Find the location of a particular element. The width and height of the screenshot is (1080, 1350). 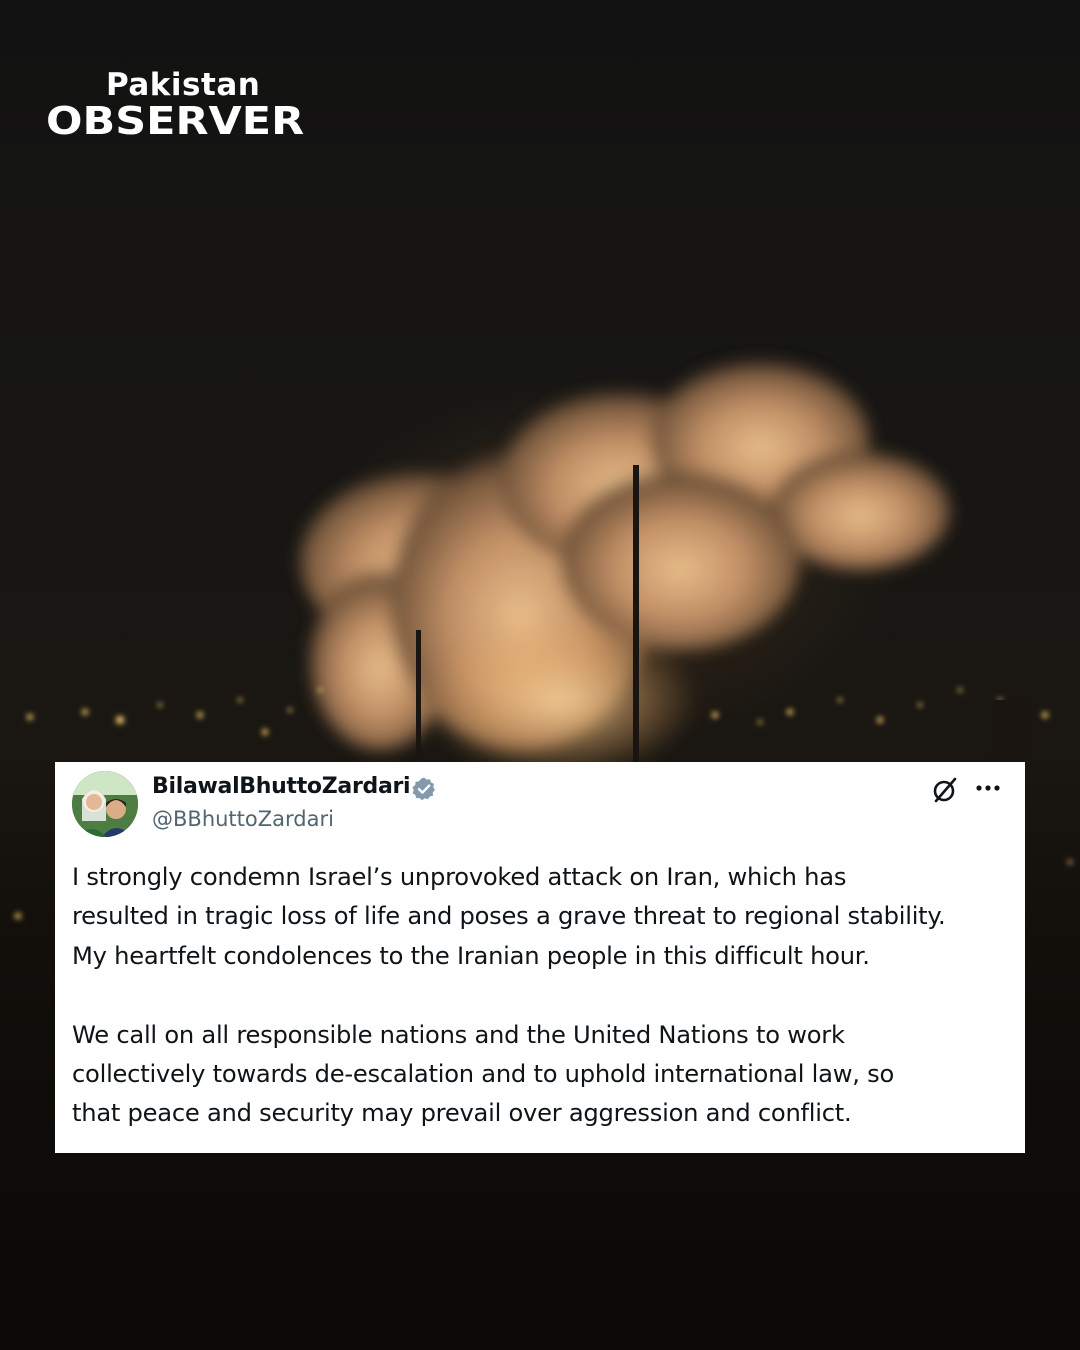

publisher-logo: Pakistan OBSERVER is located at coordinates (175, 104).